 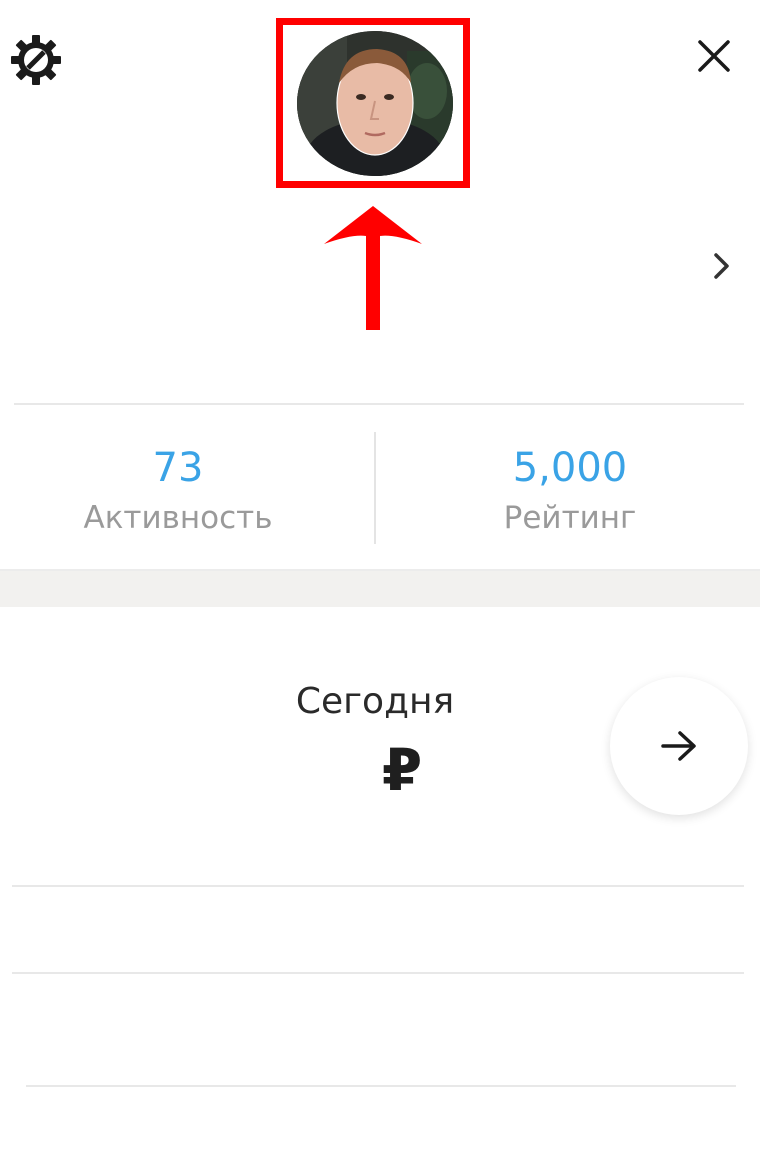 I want to click on settings-button, so click(x=36, y=60).